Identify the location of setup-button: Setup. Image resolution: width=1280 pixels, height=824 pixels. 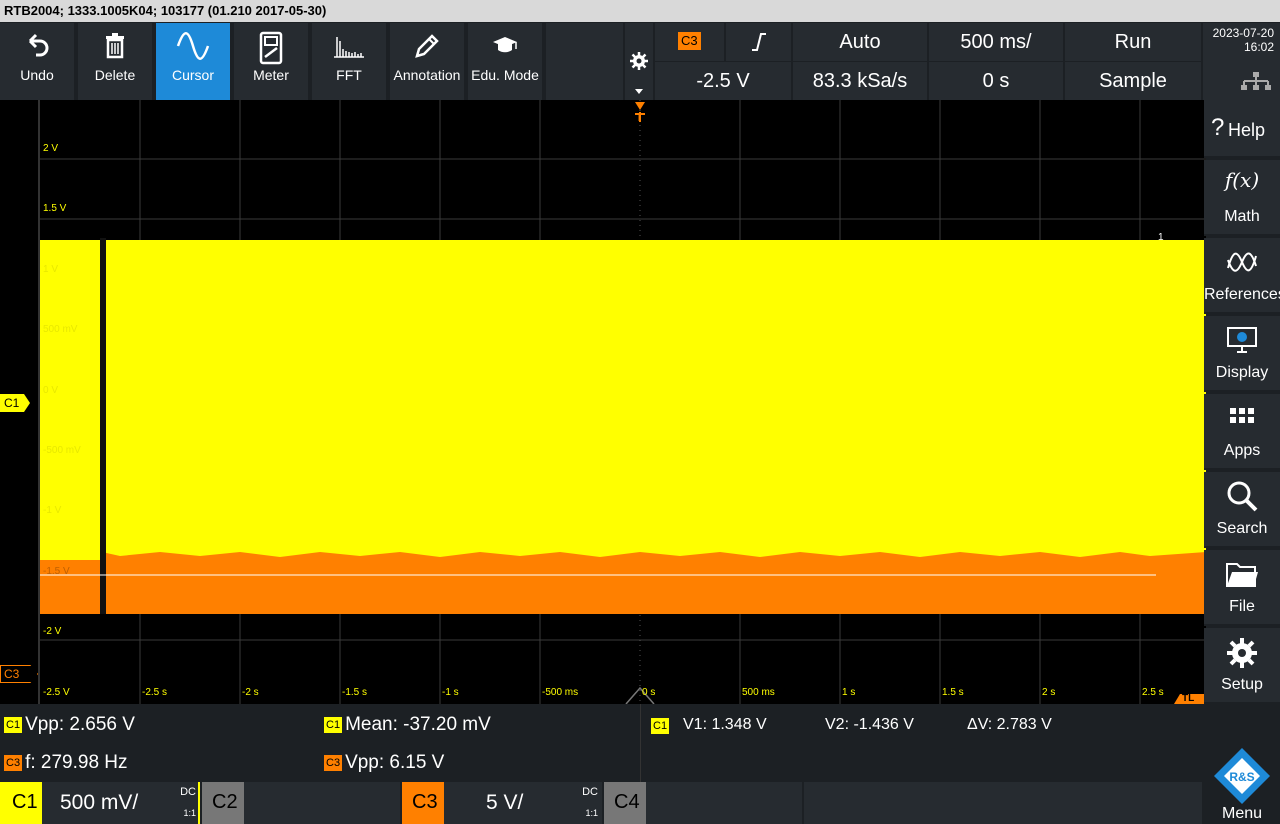
(1242, 666).